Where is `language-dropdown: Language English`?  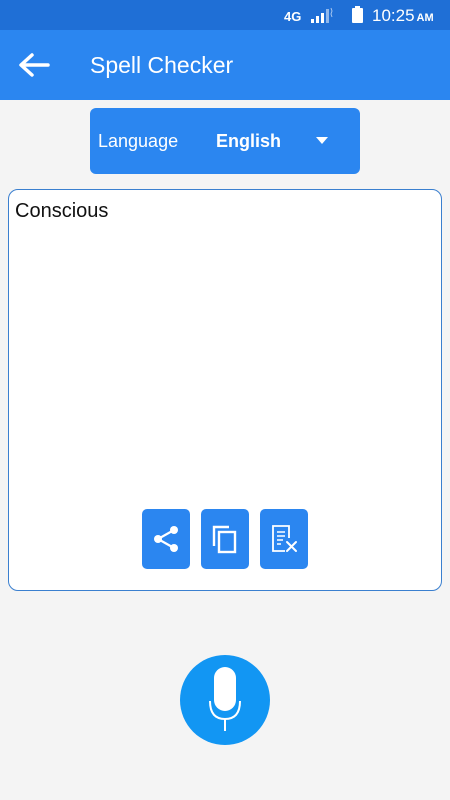 language-dropdown: Language English is located at coordinates (225, 141).